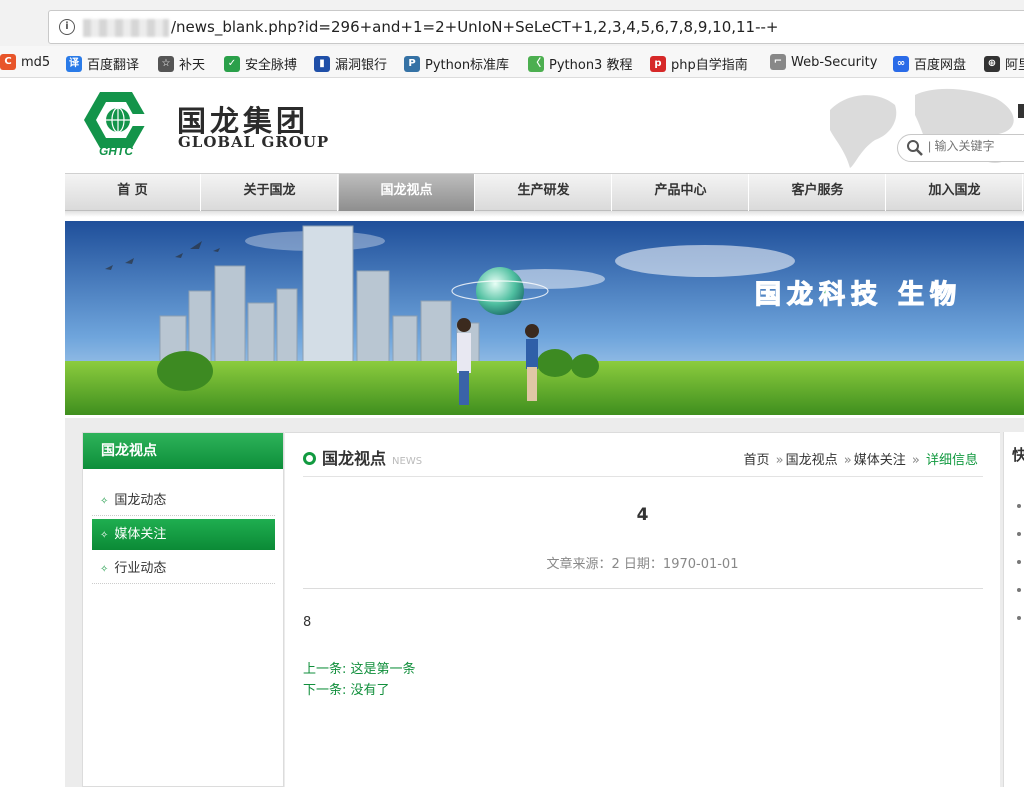 The image size is (1024, 787). I want to click on sidebar-item-1: ✧ 媒体关注, so click(183, 534).